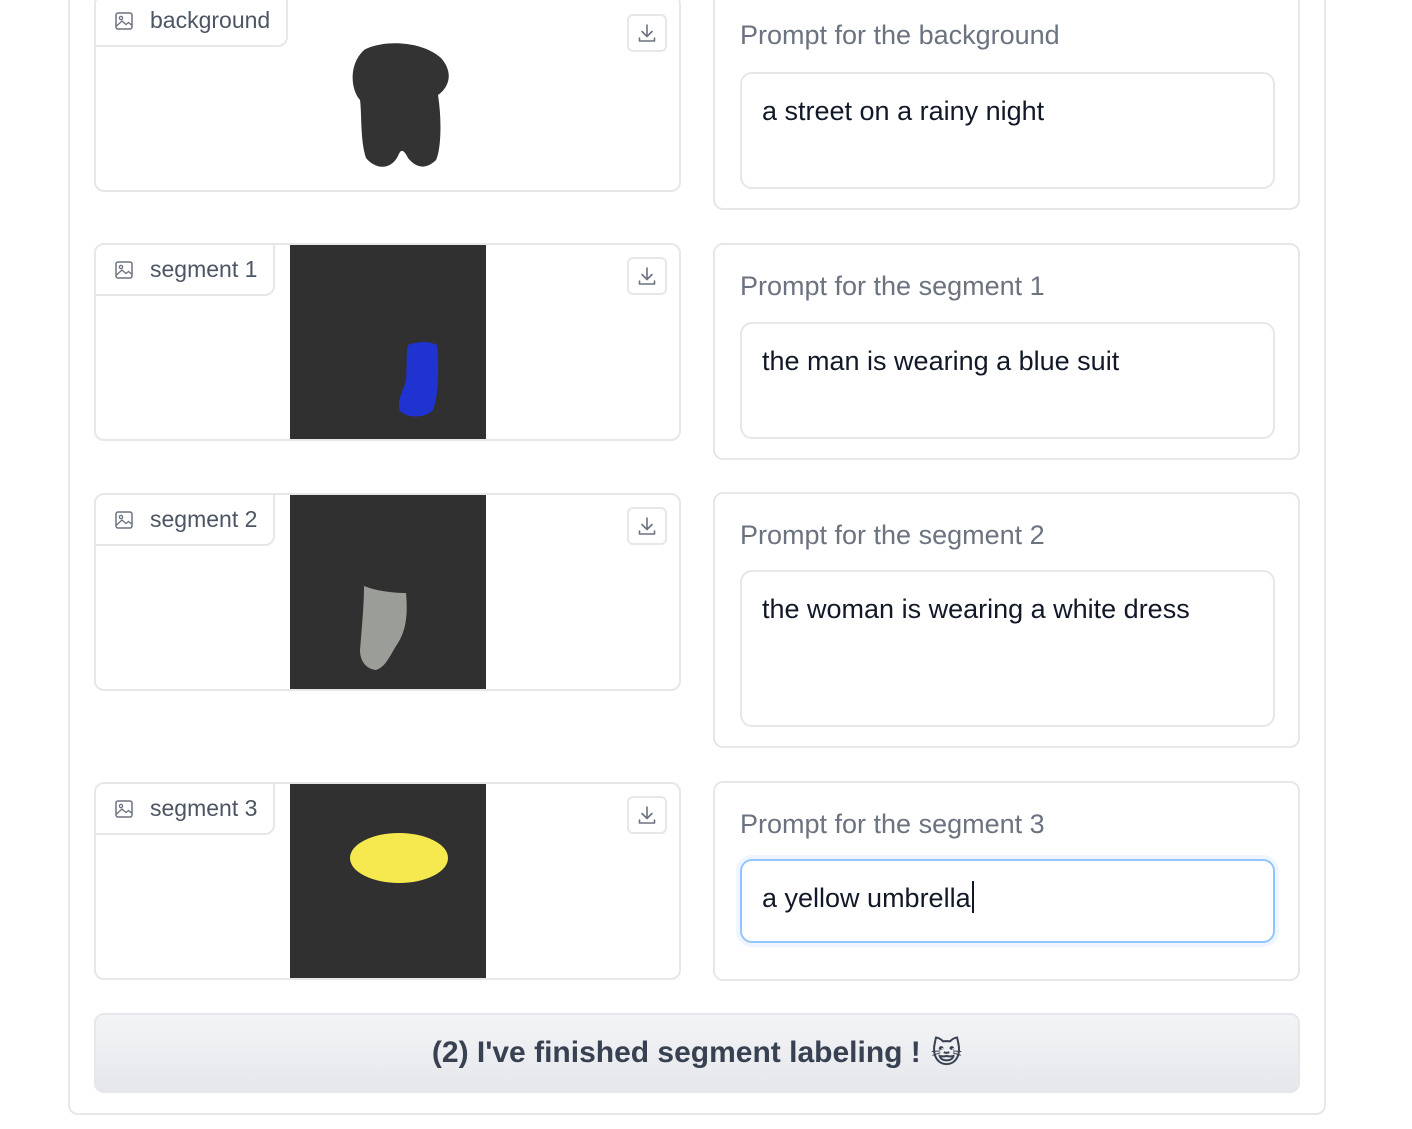  I want to click on segment-1-image-panel: segment 1, so click(387, 342).